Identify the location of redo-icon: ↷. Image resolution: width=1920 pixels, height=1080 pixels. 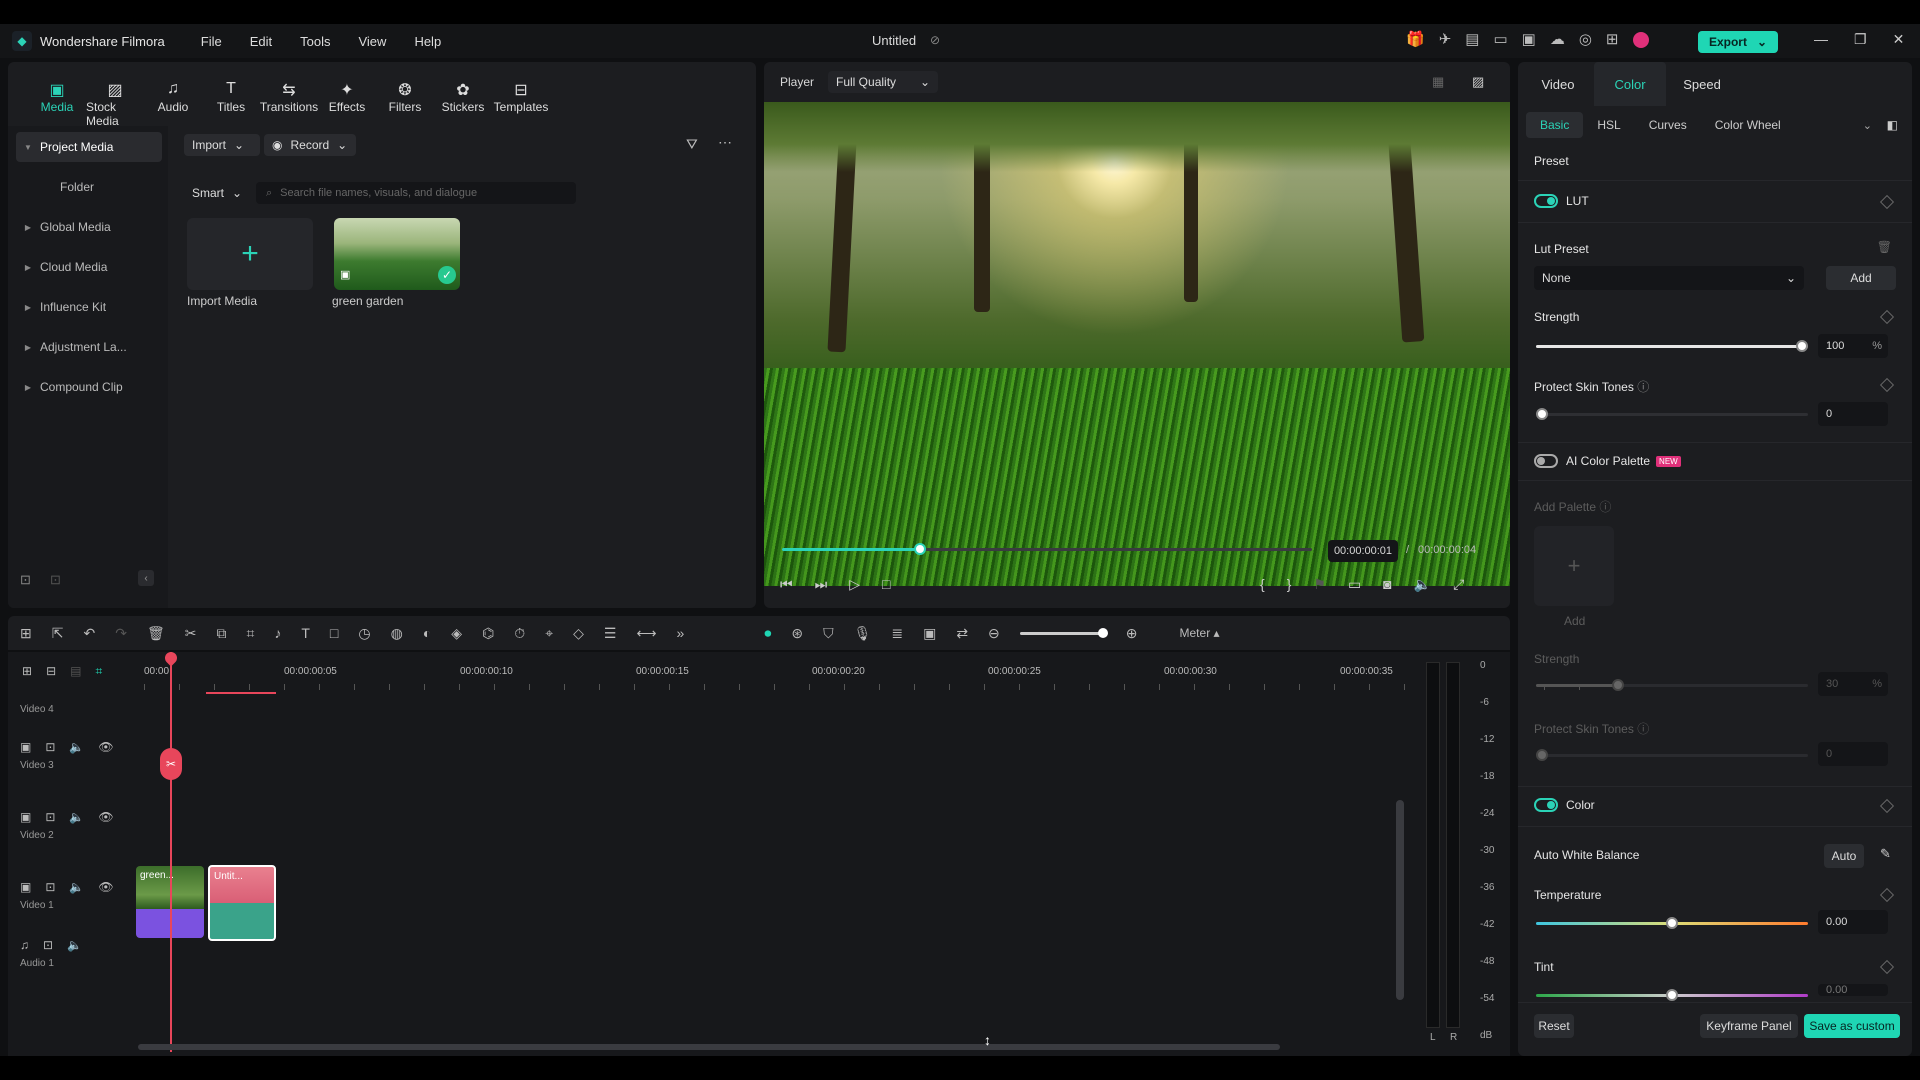
(121, 633).